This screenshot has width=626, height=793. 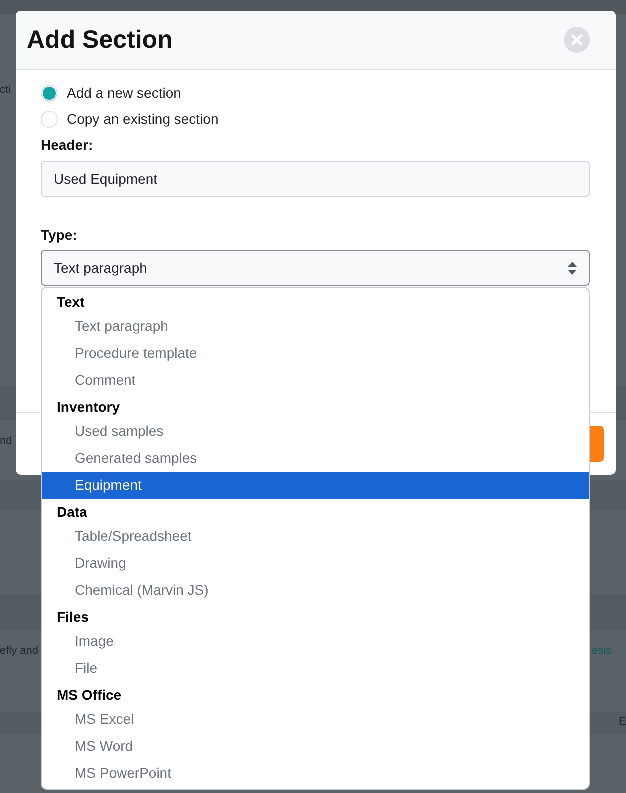 I want to click on option-group-label: Files, so click(x=73, y=617).